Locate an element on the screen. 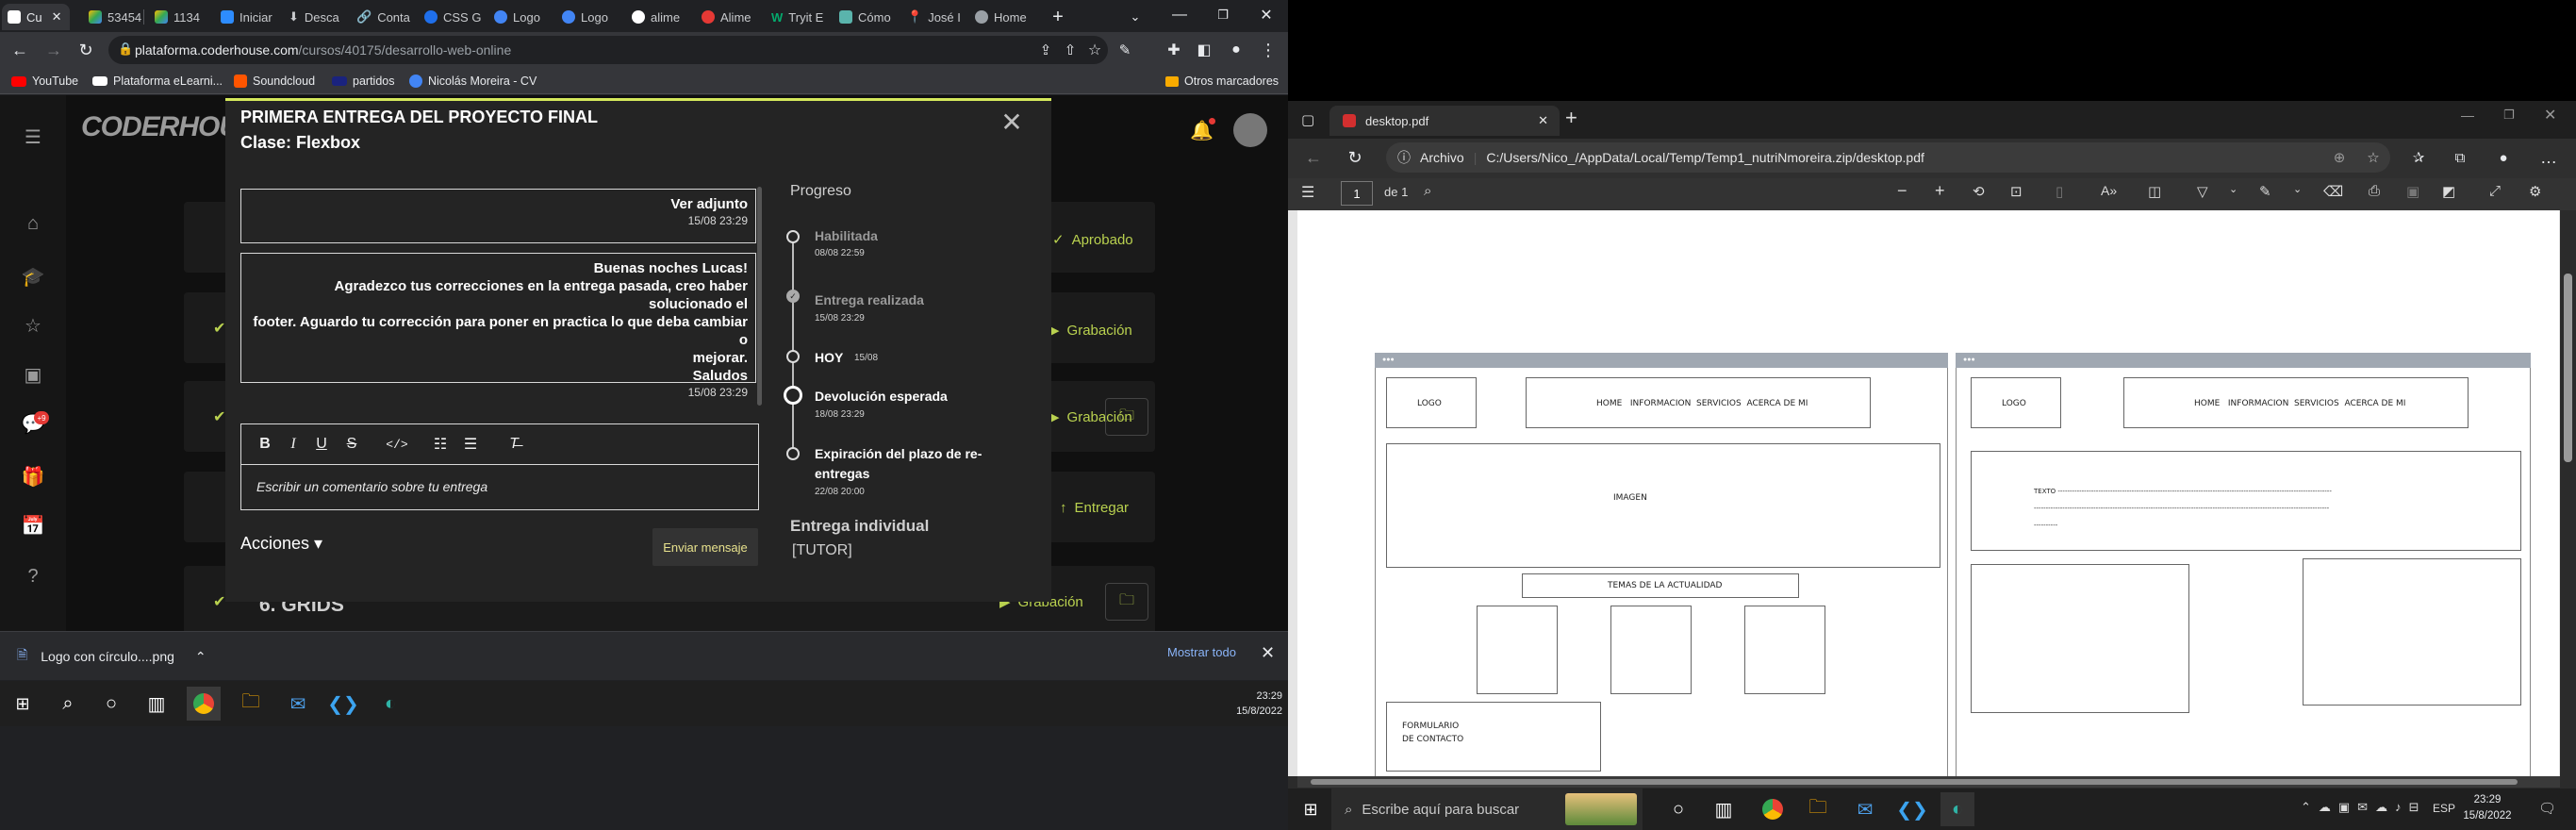 This screenshot has height=830, width=2576. side-panel-icon: ◧ is located at coordinates (1204, 50).